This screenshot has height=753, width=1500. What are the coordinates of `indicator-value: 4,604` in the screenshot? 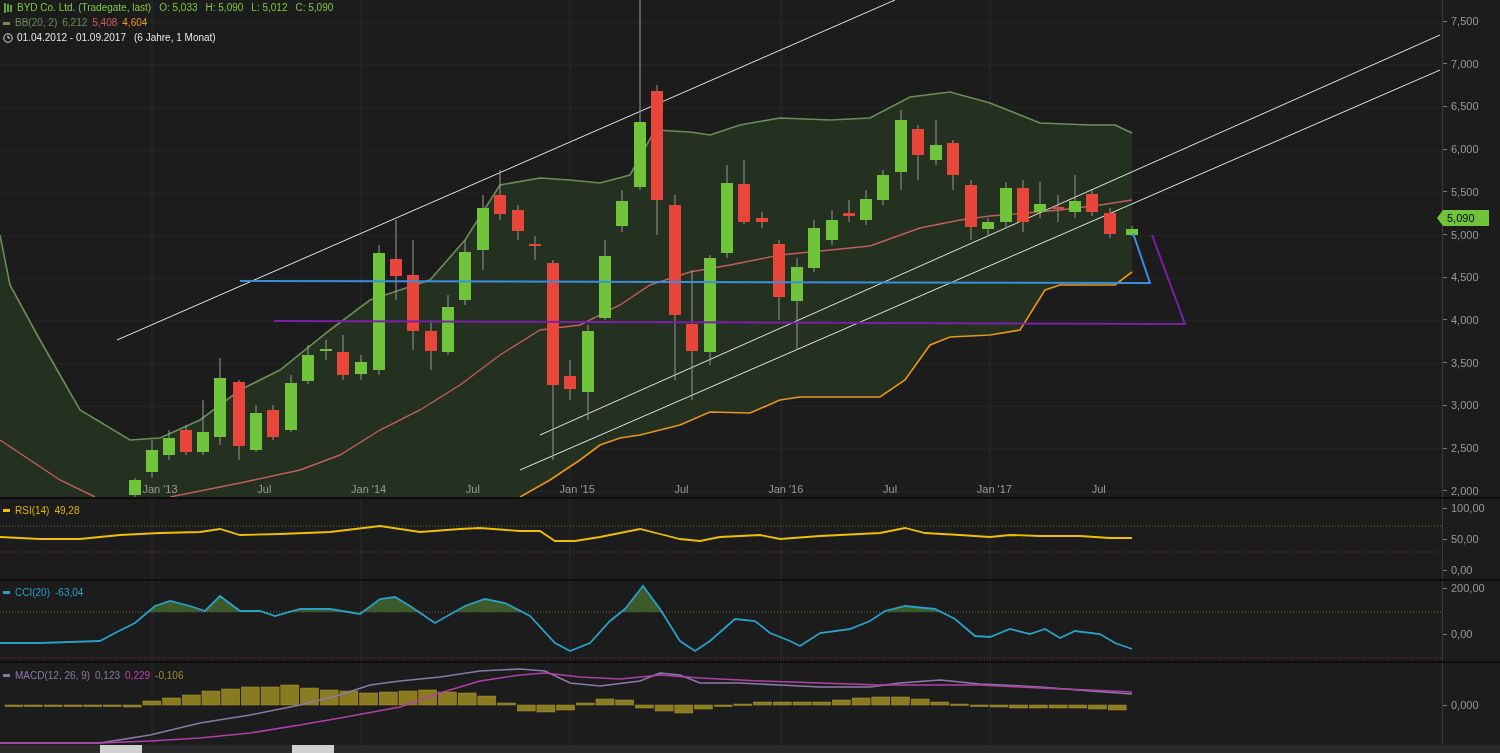 It's located at (135, 23).